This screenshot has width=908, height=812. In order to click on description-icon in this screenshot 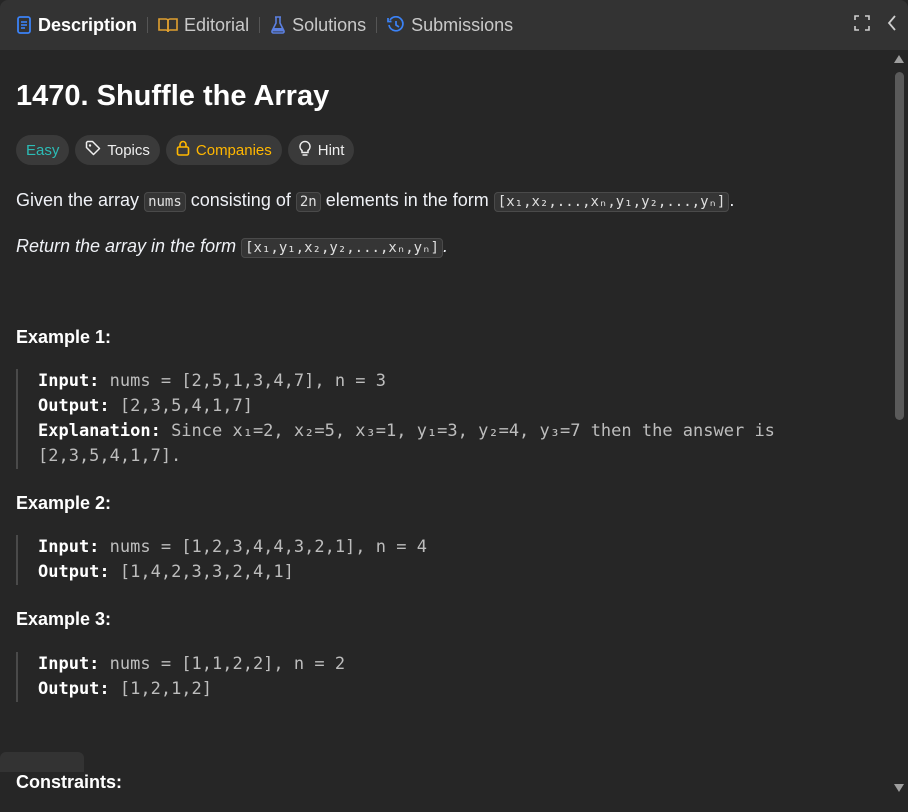, I will do `click(24, 25)`.